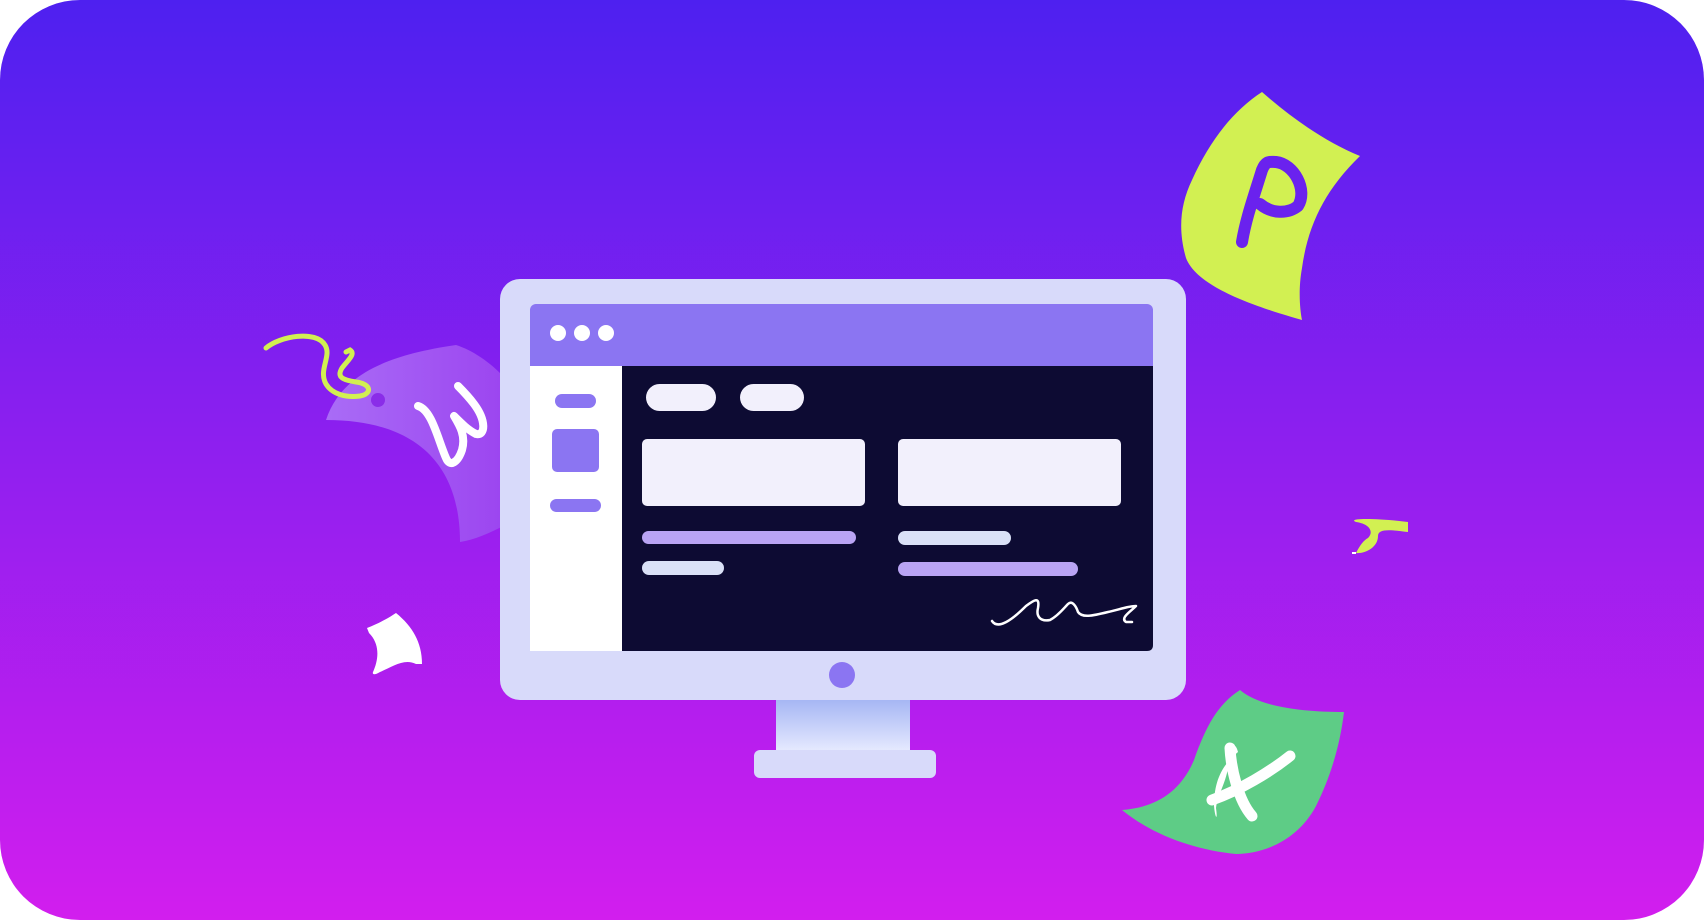 This screenshot has height=920, width=1704. What do you see at coordinates (845, 764) in the screenshot?
I see `monitor-base` at bounding box center [845, 764].